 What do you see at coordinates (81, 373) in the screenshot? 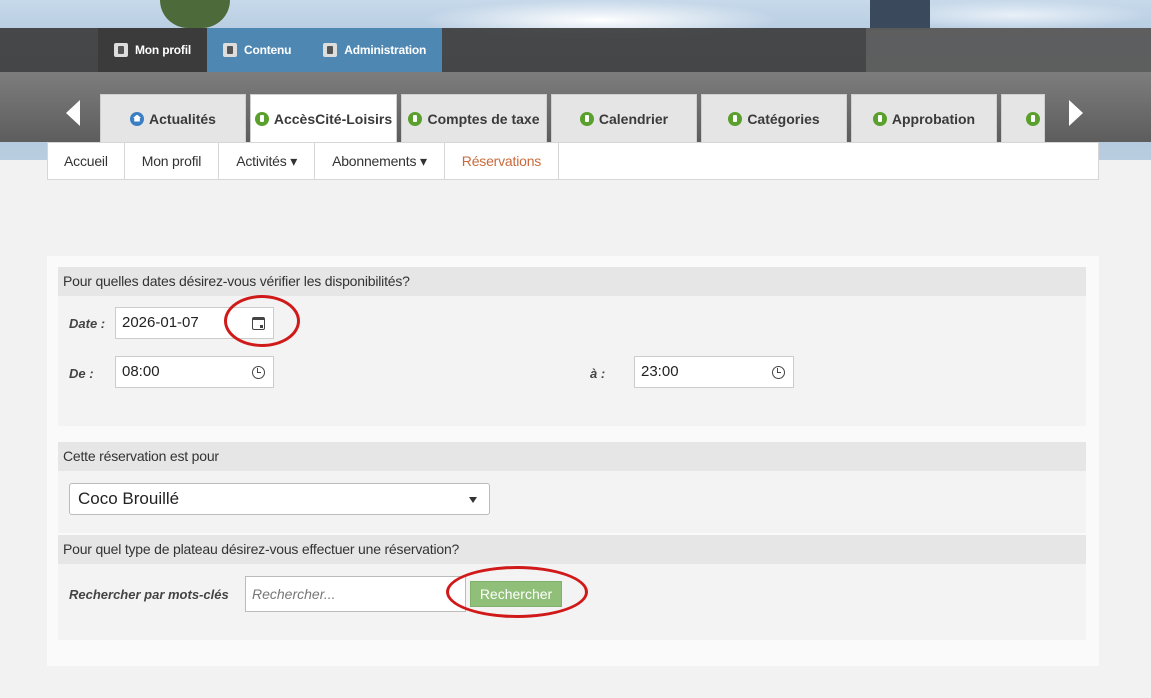
I see `from-label: De :` at bounding box center [81, 373].